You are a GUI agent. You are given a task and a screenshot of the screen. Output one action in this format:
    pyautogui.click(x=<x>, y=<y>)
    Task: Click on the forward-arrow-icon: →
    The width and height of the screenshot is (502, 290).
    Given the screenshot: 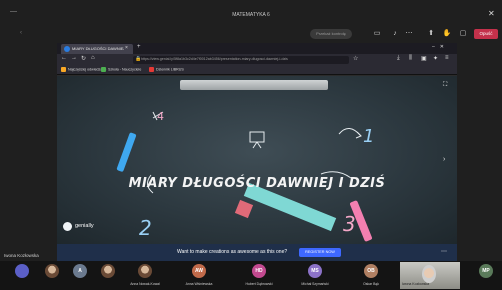 What is the action you would take?
    pyautogui.click(x=74, y=58)
    